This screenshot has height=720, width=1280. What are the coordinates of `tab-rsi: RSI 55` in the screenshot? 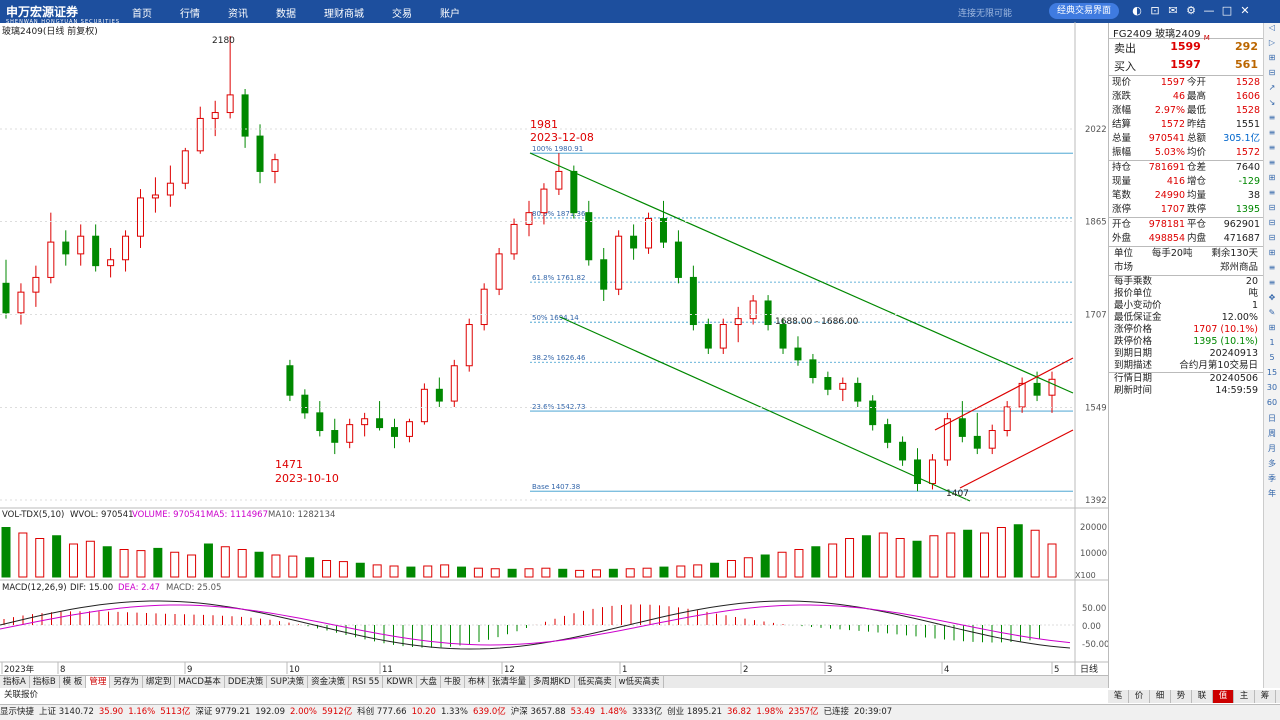 It's located at (366, 682).